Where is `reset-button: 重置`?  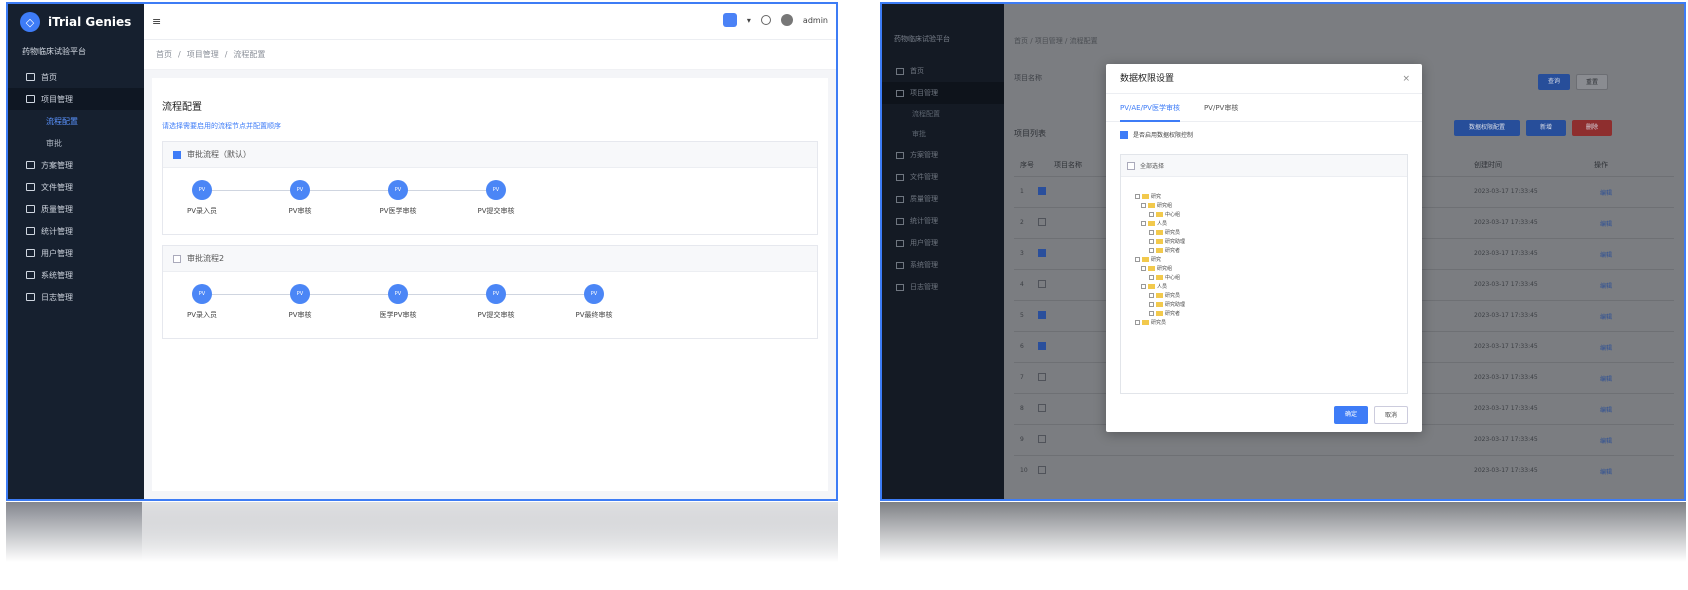
reset-button: 重置 is located at coordinates (1592, 82).